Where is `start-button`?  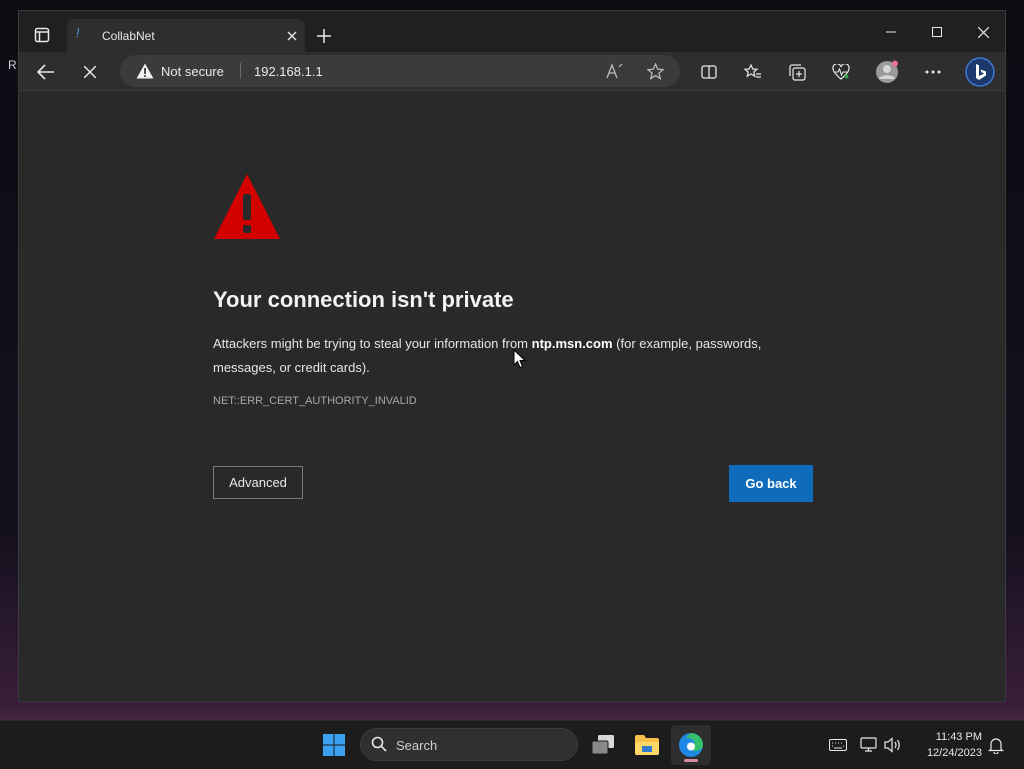
start-button is located at coordinates (334, 745).